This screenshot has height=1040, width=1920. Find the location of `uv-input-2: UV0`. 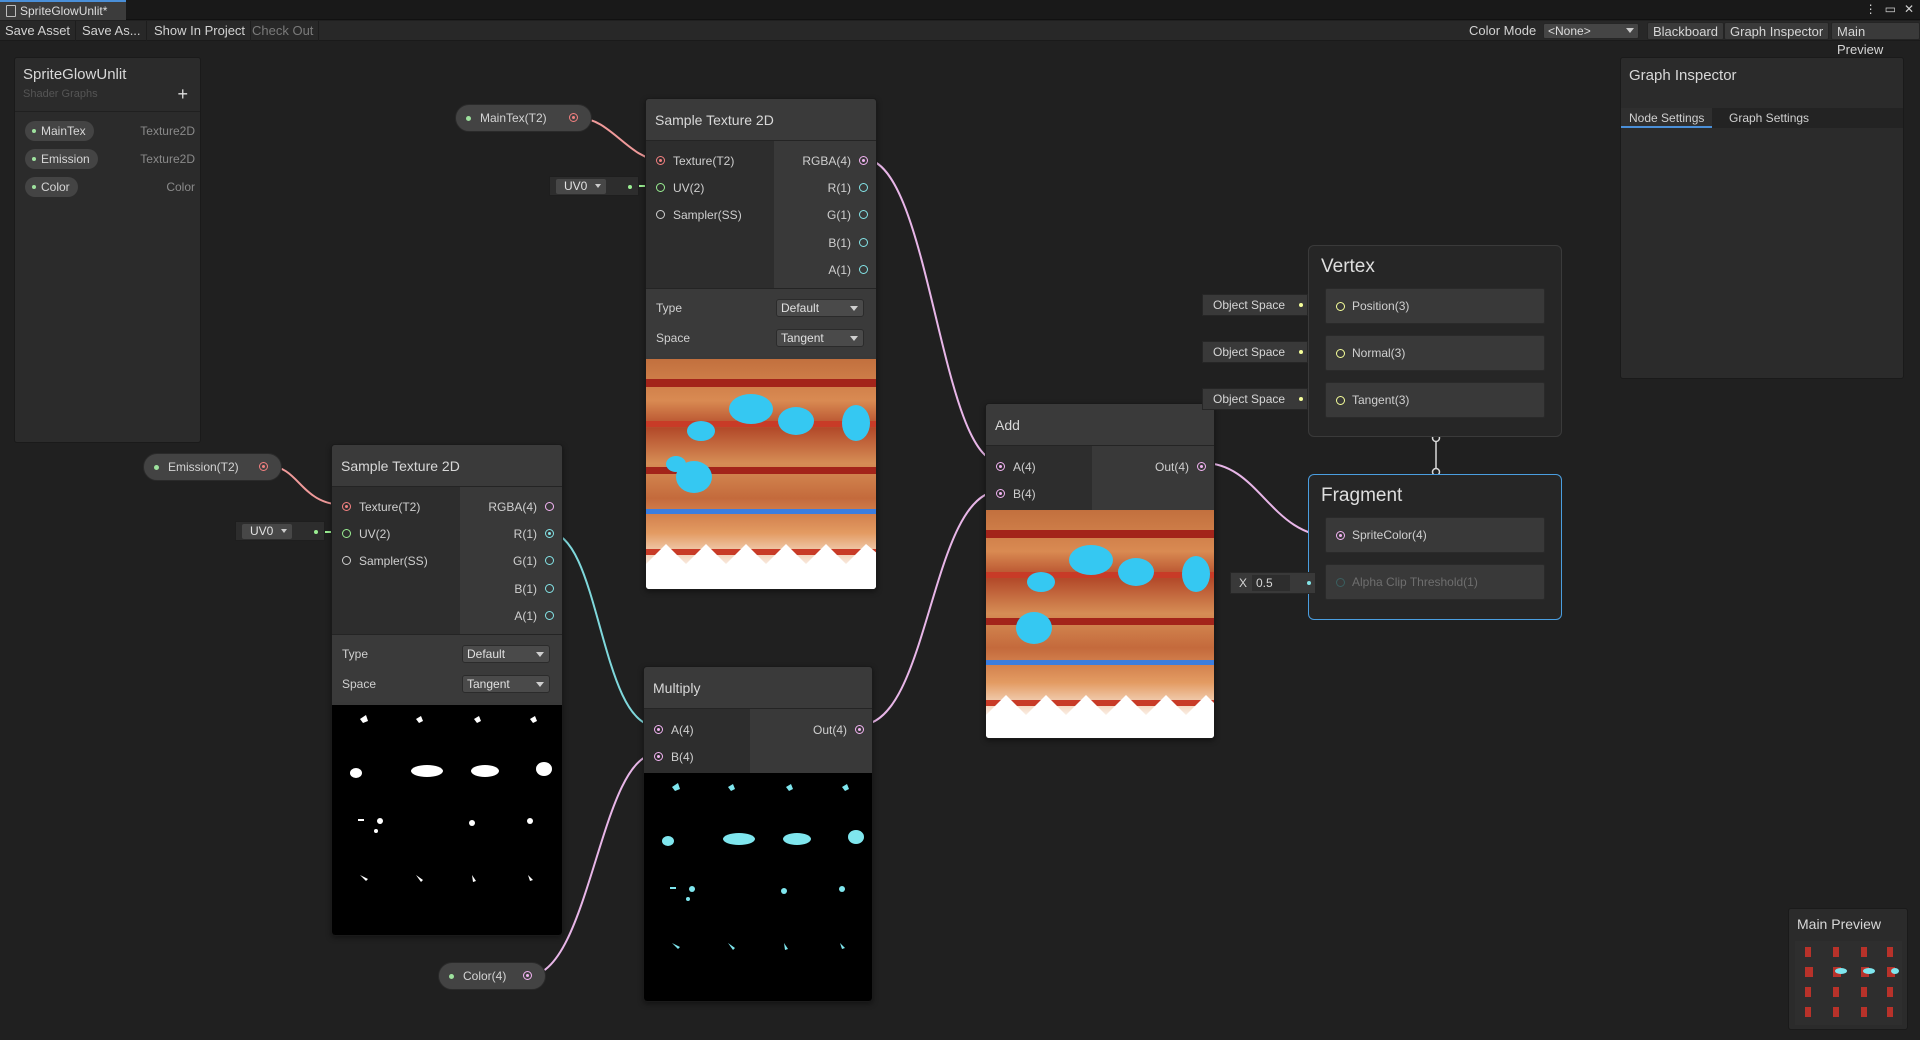

uv-input-2: UV0 is located at coordinates (280, 531).